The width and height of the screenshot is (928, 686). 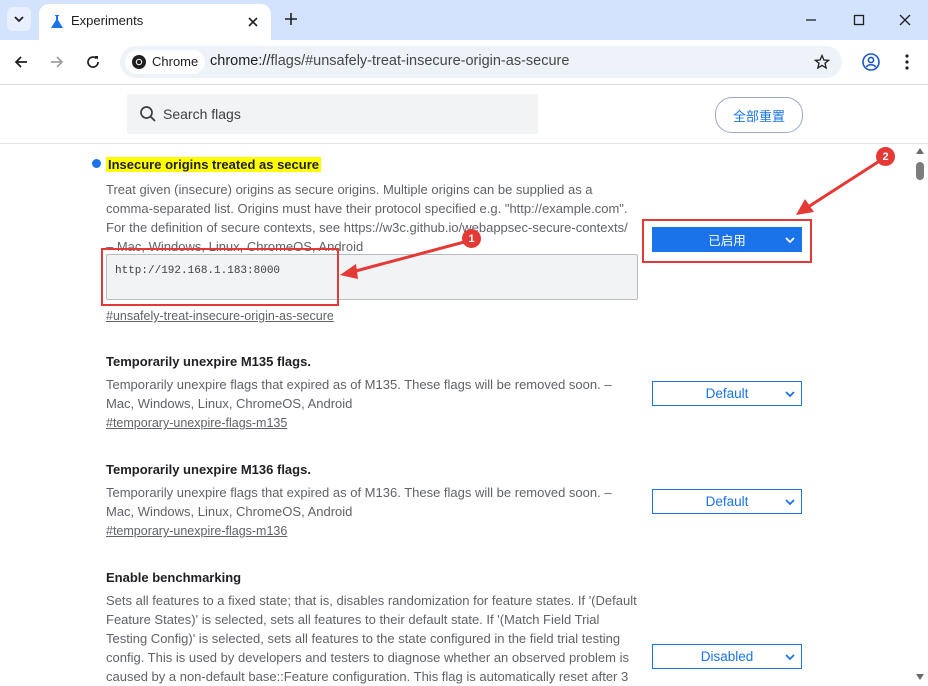 What do you see at coordinates (96, 163) in the screenshot?
I see `modified-indicator` at bounding box center [96, 163].